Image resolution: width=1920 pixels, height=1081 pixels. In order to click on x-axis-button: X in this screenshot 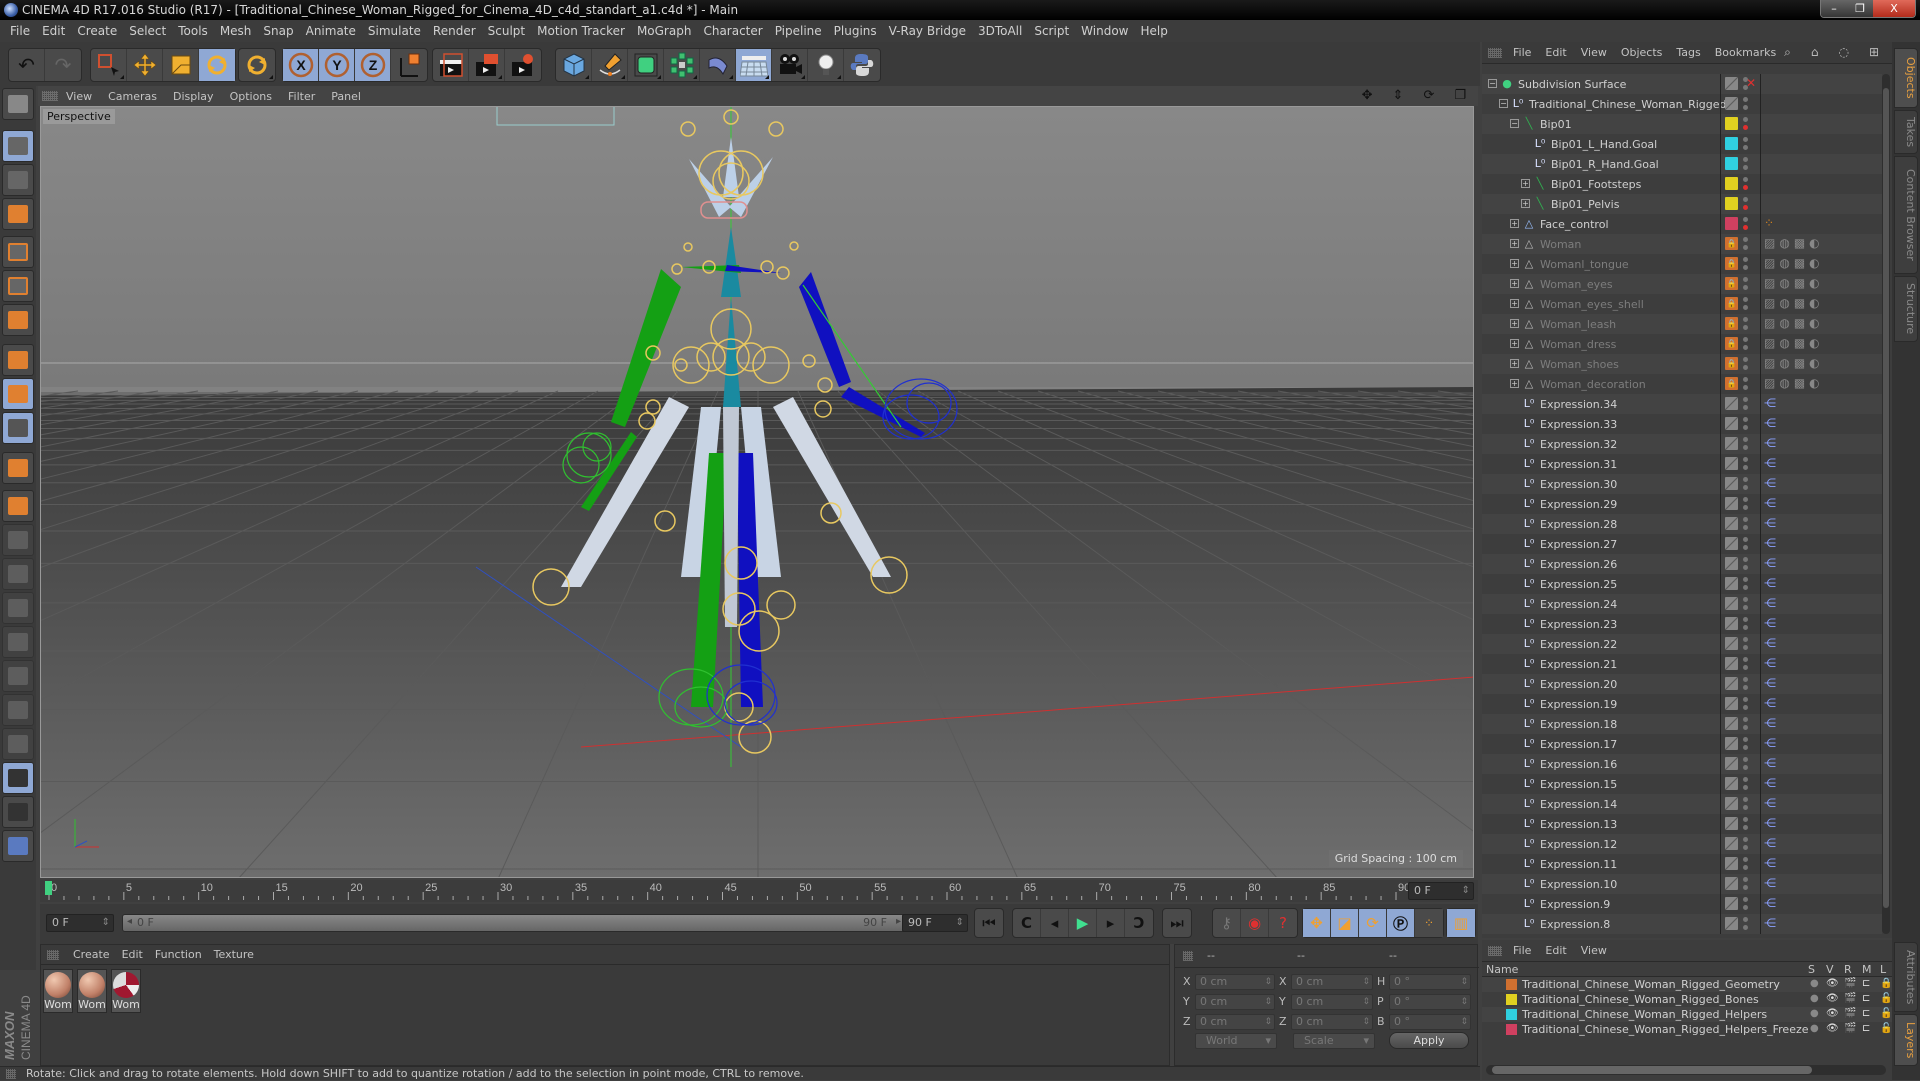, I will do `click(301, 65)`.